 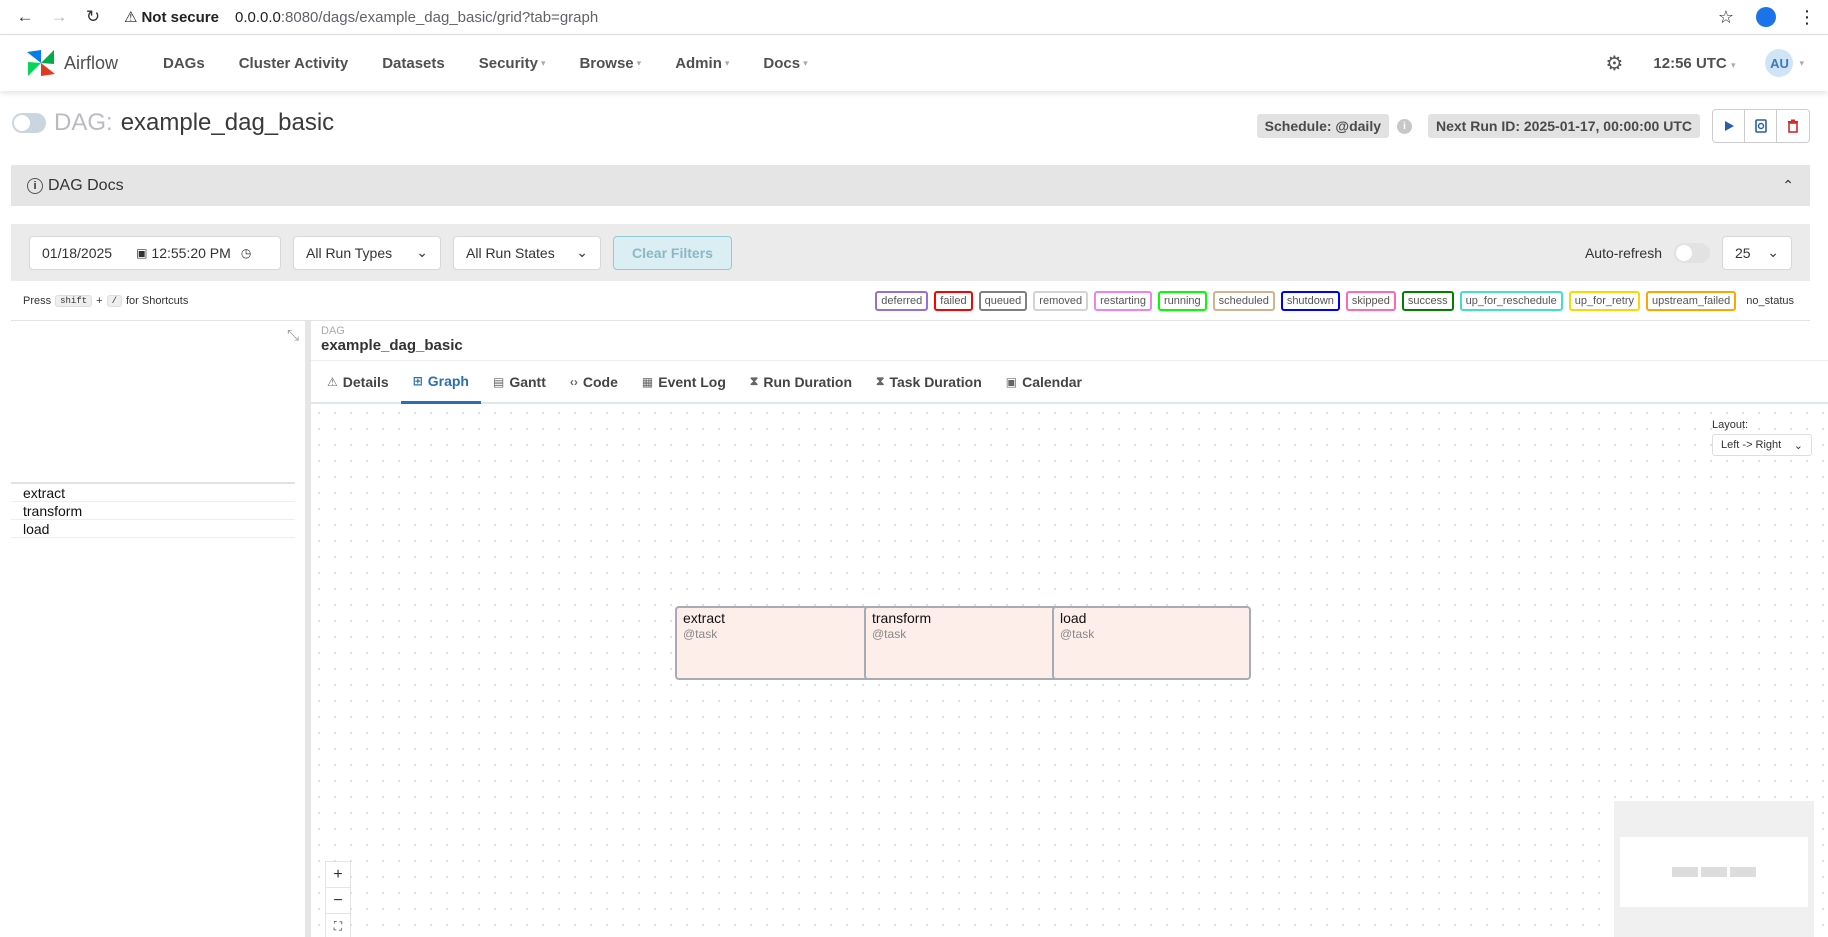 I want to click on legend-chip-upstream-failed: upstream_failed, so click(x=1691, y=300).